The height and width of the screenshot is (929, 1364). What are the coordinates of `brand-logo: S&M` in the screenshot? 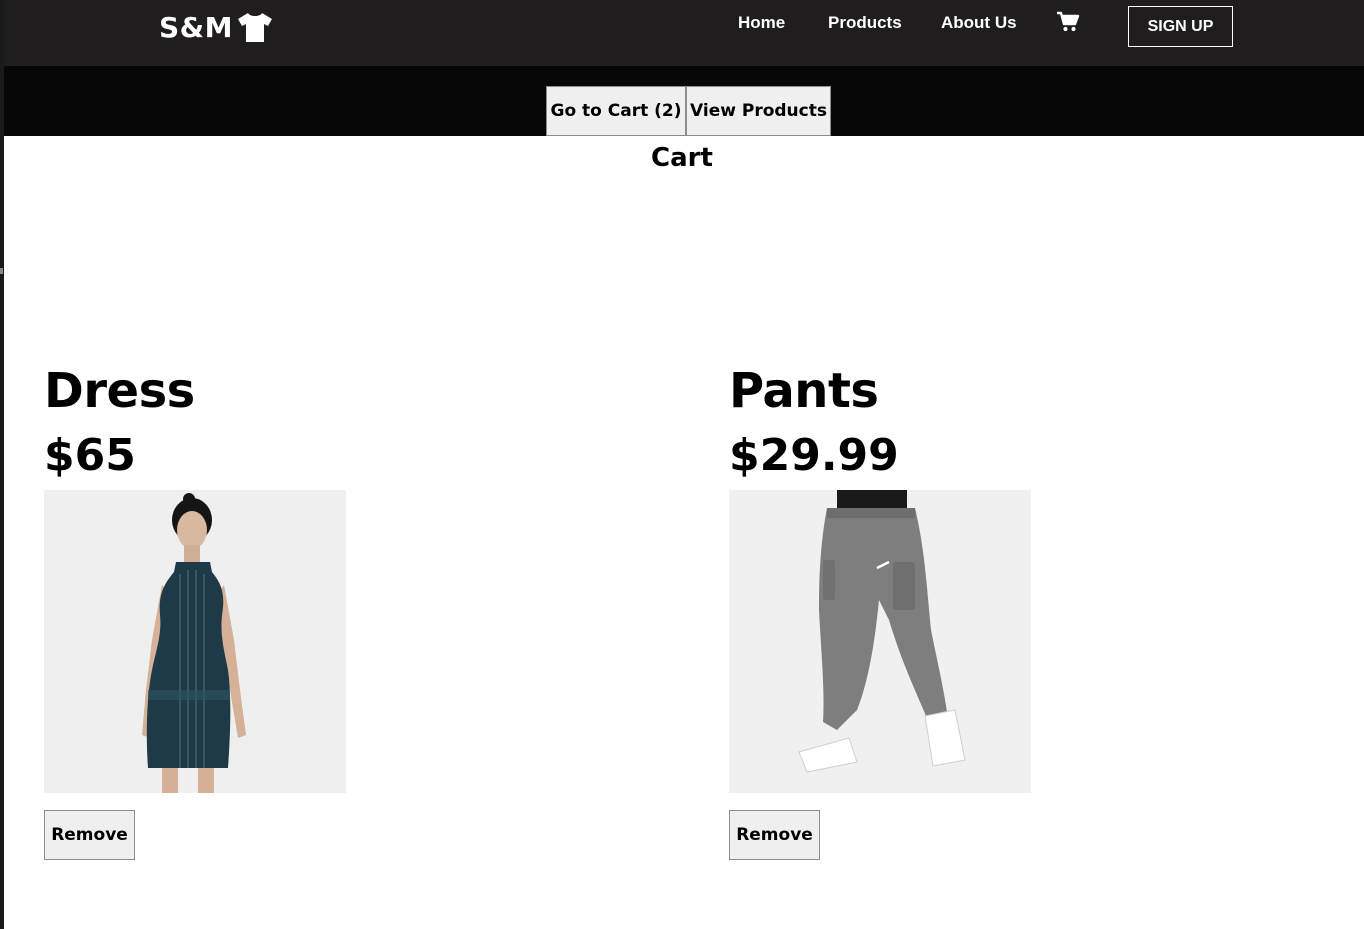 It's located at (217, 27).